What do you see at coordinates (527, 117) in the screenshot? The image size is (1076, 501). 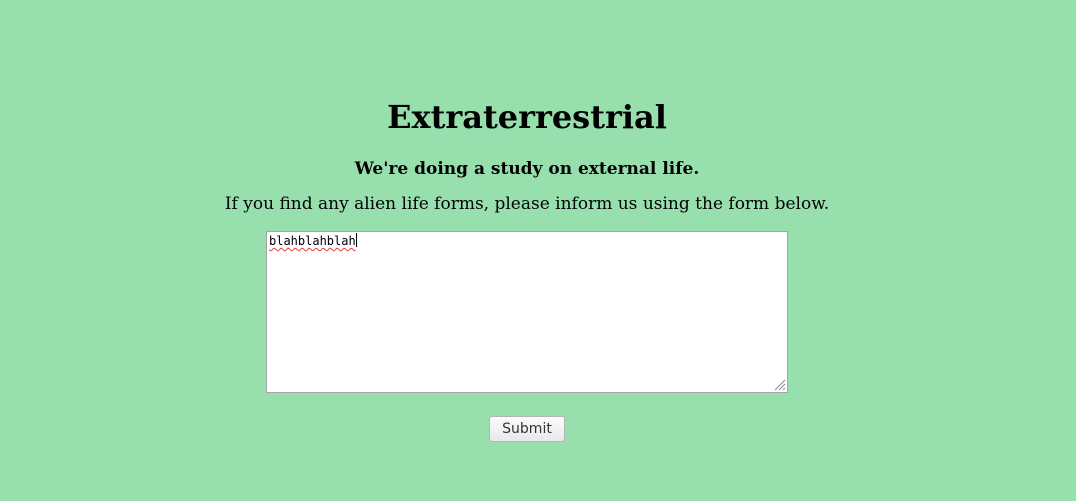 I see `page-title: Extraterrestrial` at bounding box center [527, 117].